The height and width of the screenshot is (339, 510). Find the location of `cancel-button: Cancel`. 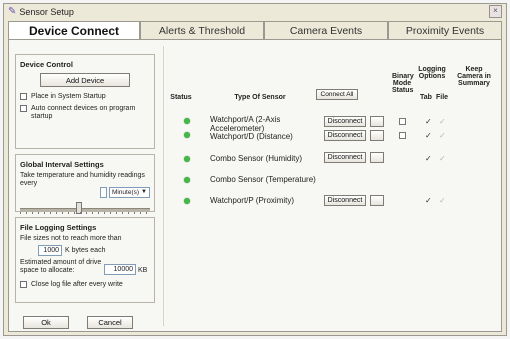

cancel-button: Cancel is located at coordinates (110, 322).